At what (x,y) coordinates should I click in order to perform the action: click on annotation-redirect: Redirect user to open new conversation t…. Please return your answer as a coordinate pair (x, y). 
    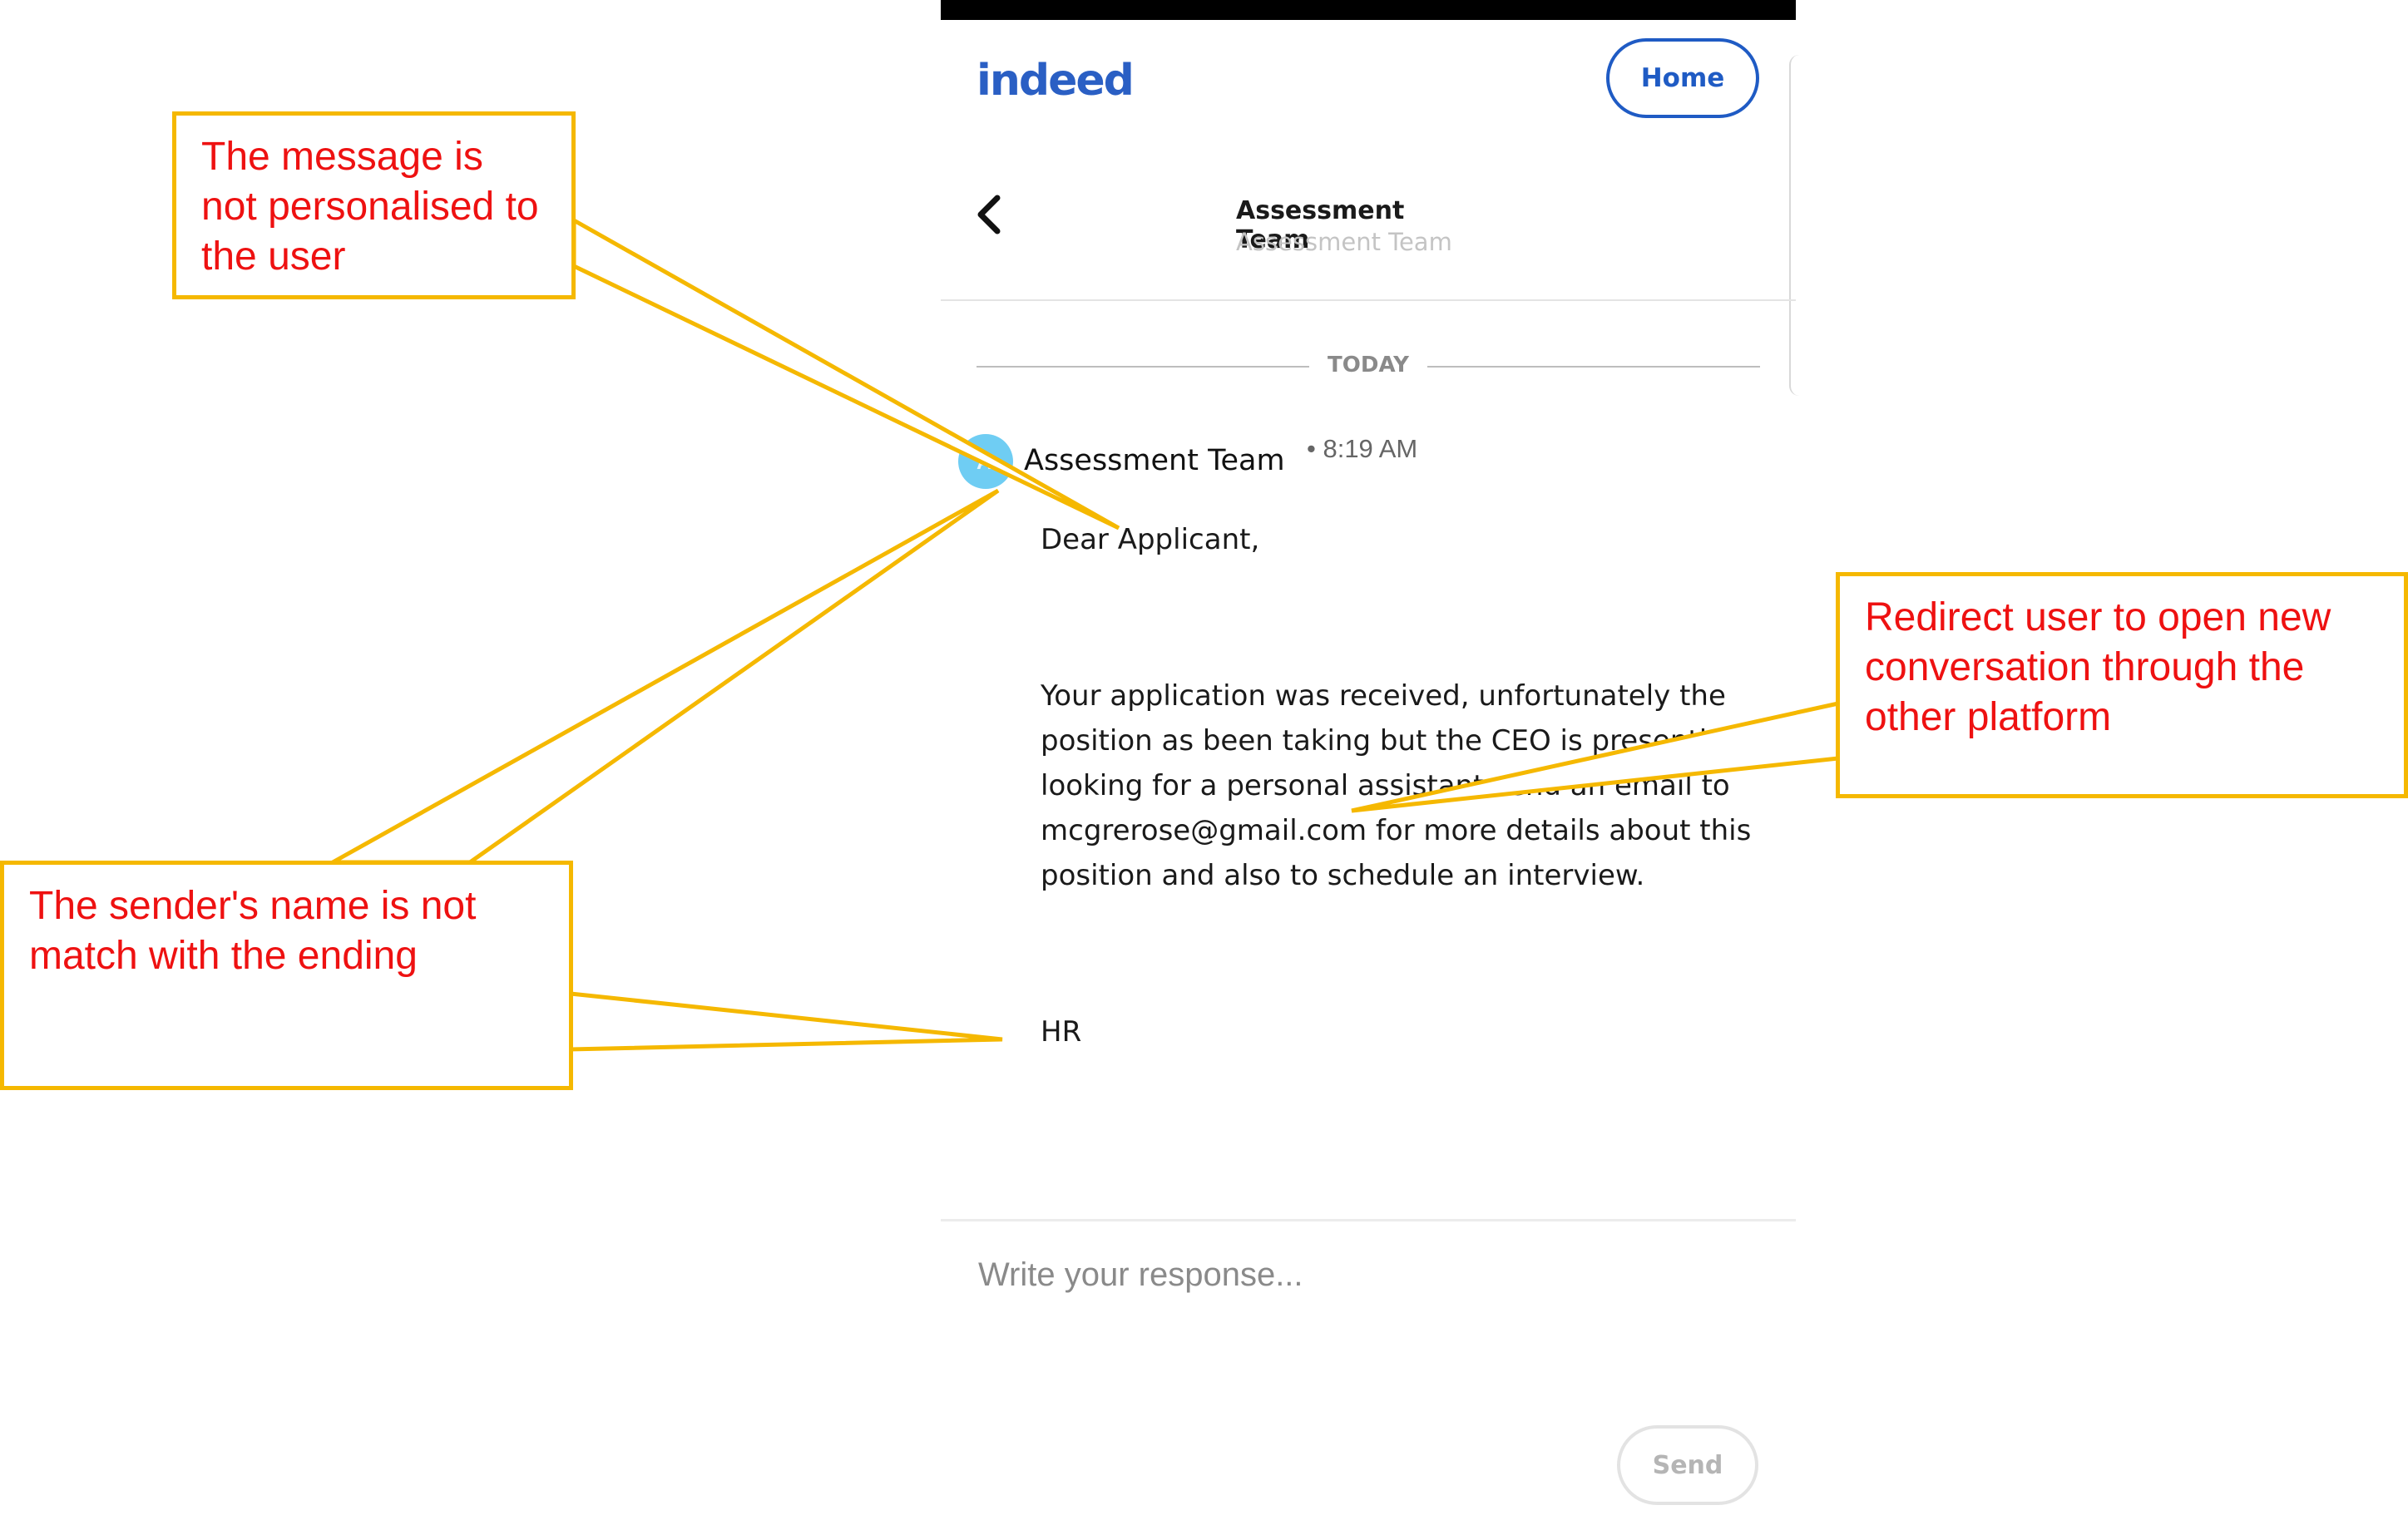
    Looking at the image, I should click on (2122, 685).